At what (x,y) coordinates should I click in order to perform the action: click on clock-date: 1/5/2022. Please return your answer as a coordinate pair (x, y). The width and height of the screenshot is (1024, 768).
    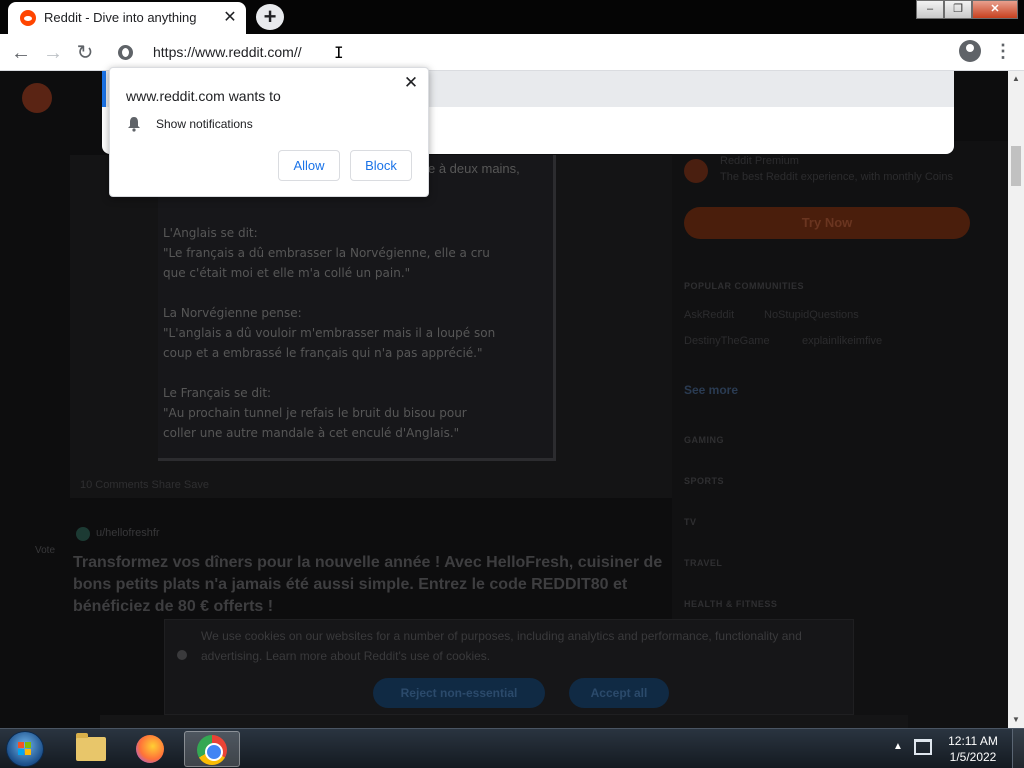
    Looking at the image, I should click on (973, 757).